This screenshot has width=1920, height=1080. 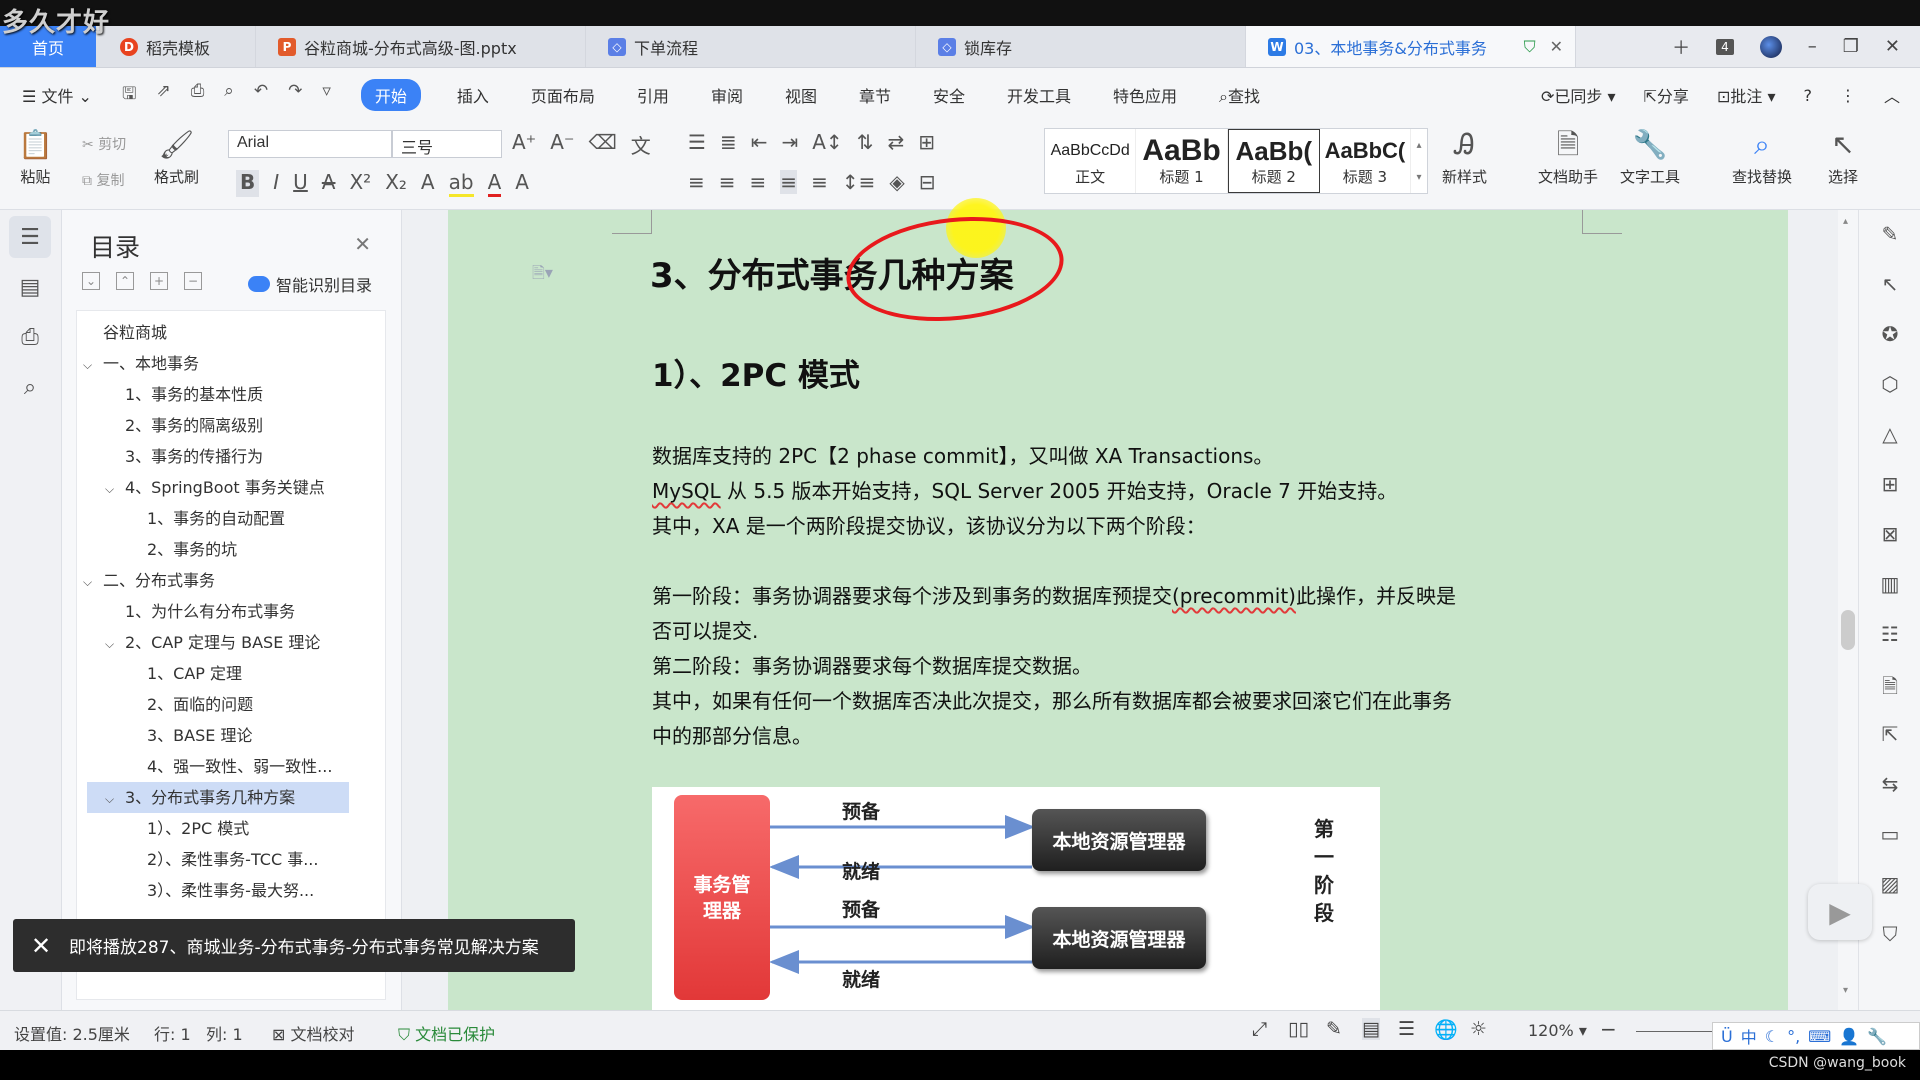 What do you see at coordinates (1081, 46) in the screenshot?
I see `tab-lock-stock: ◇ 锁库存` at bounding box center [1081, 46].